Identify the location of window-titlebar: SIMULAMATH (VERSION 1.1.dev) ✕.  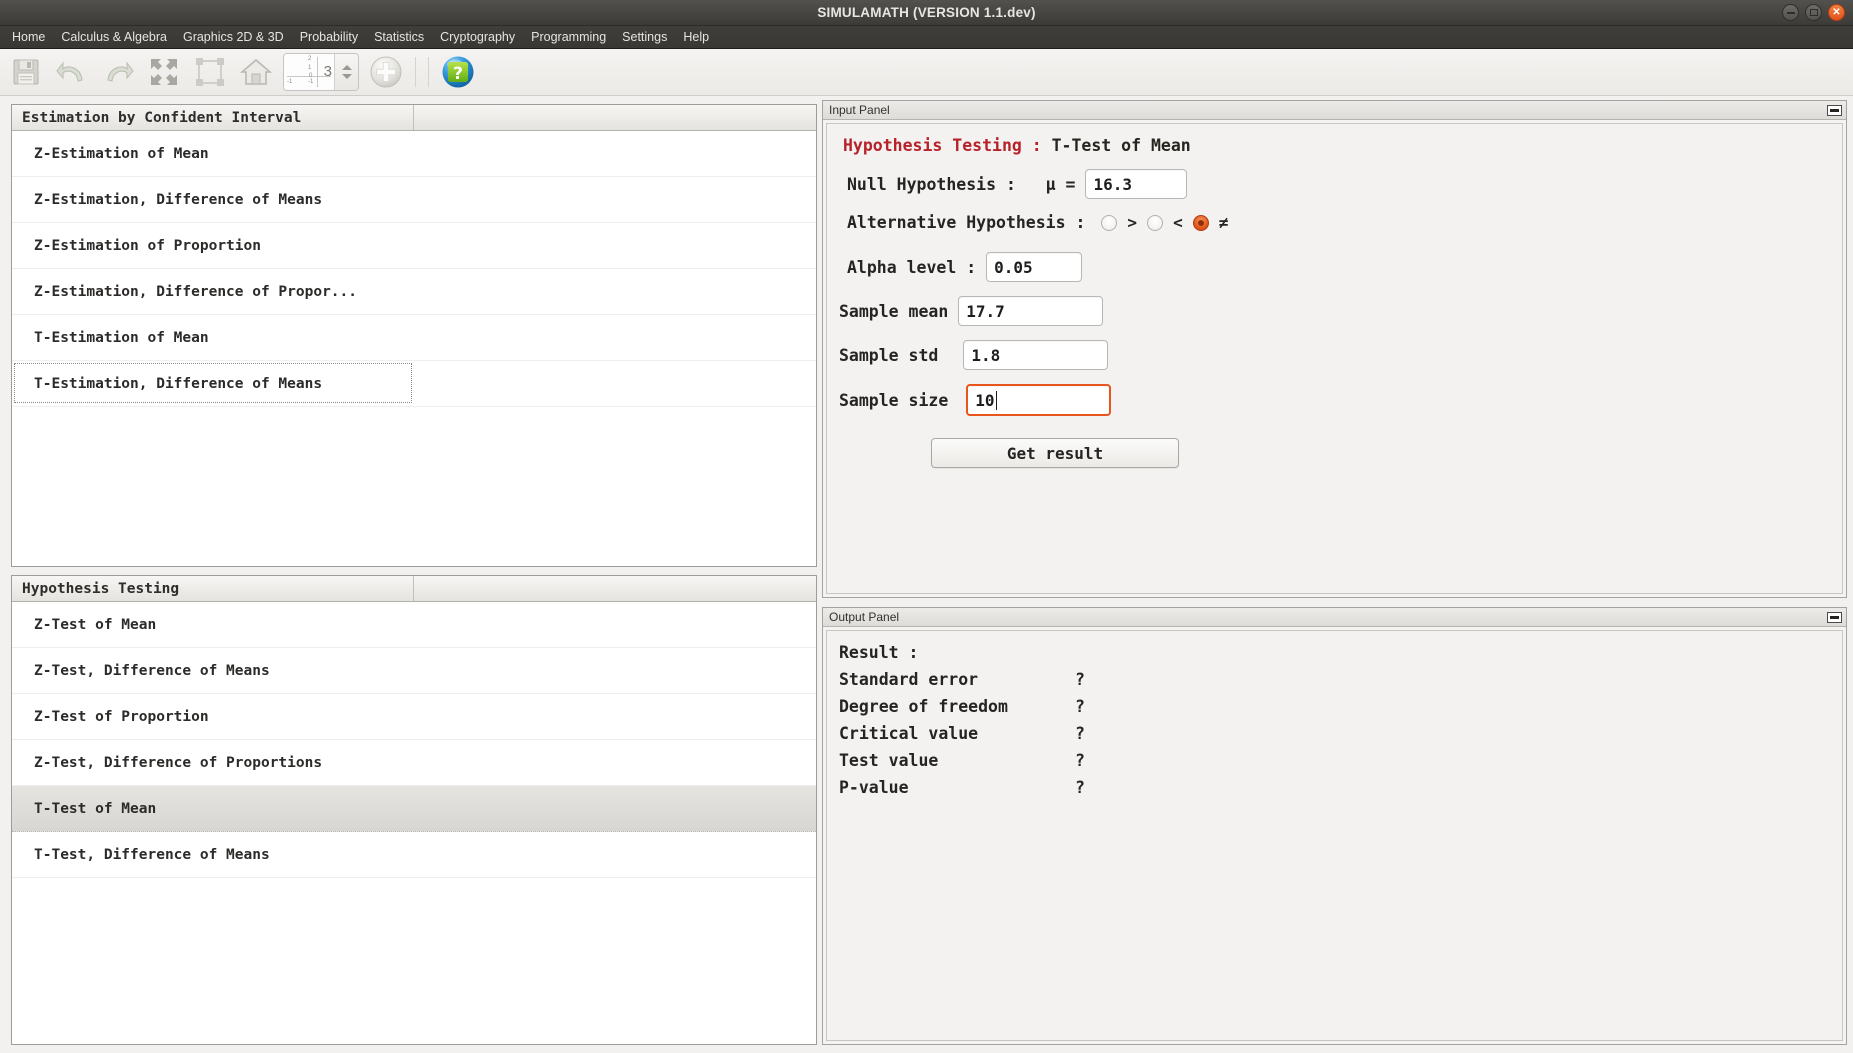
(926, 13).